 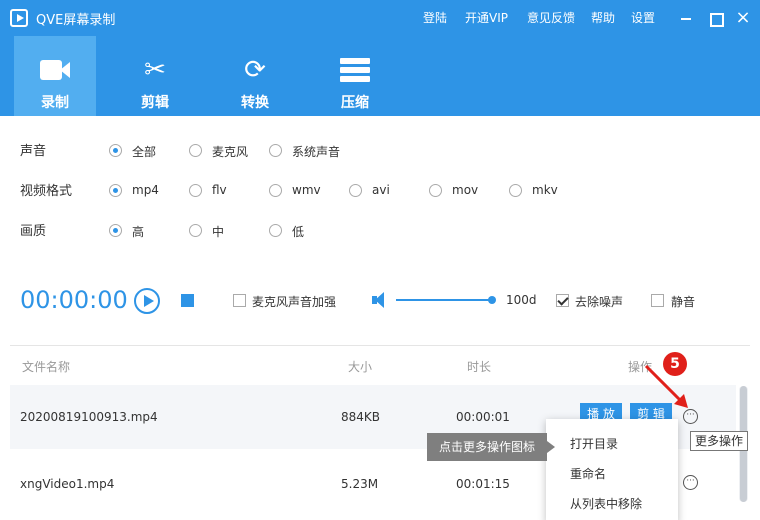 I want to click on quality-low-radio, so click(x=275, y=230).